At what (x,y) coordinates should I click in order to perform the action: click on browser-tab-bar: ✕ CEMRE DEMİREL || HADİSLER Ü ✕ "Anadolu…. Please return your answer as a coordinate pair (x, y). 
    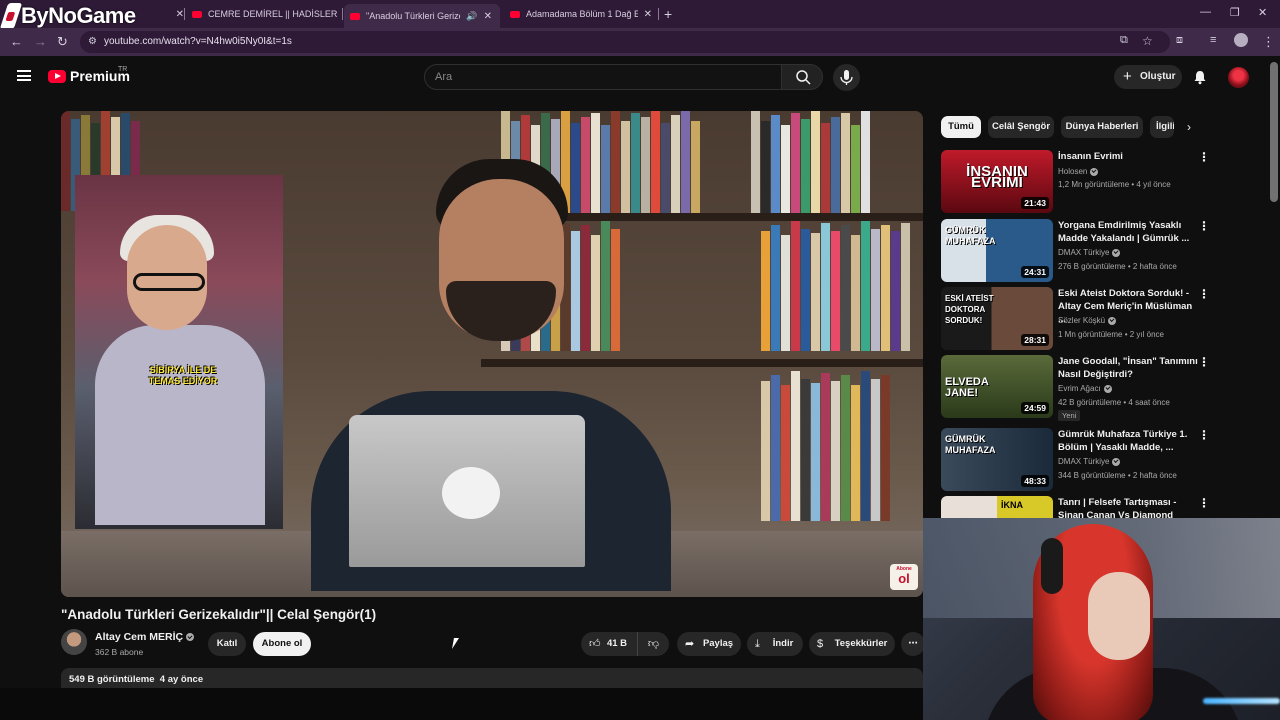
    Looking at the image, I should click on (640, 14).